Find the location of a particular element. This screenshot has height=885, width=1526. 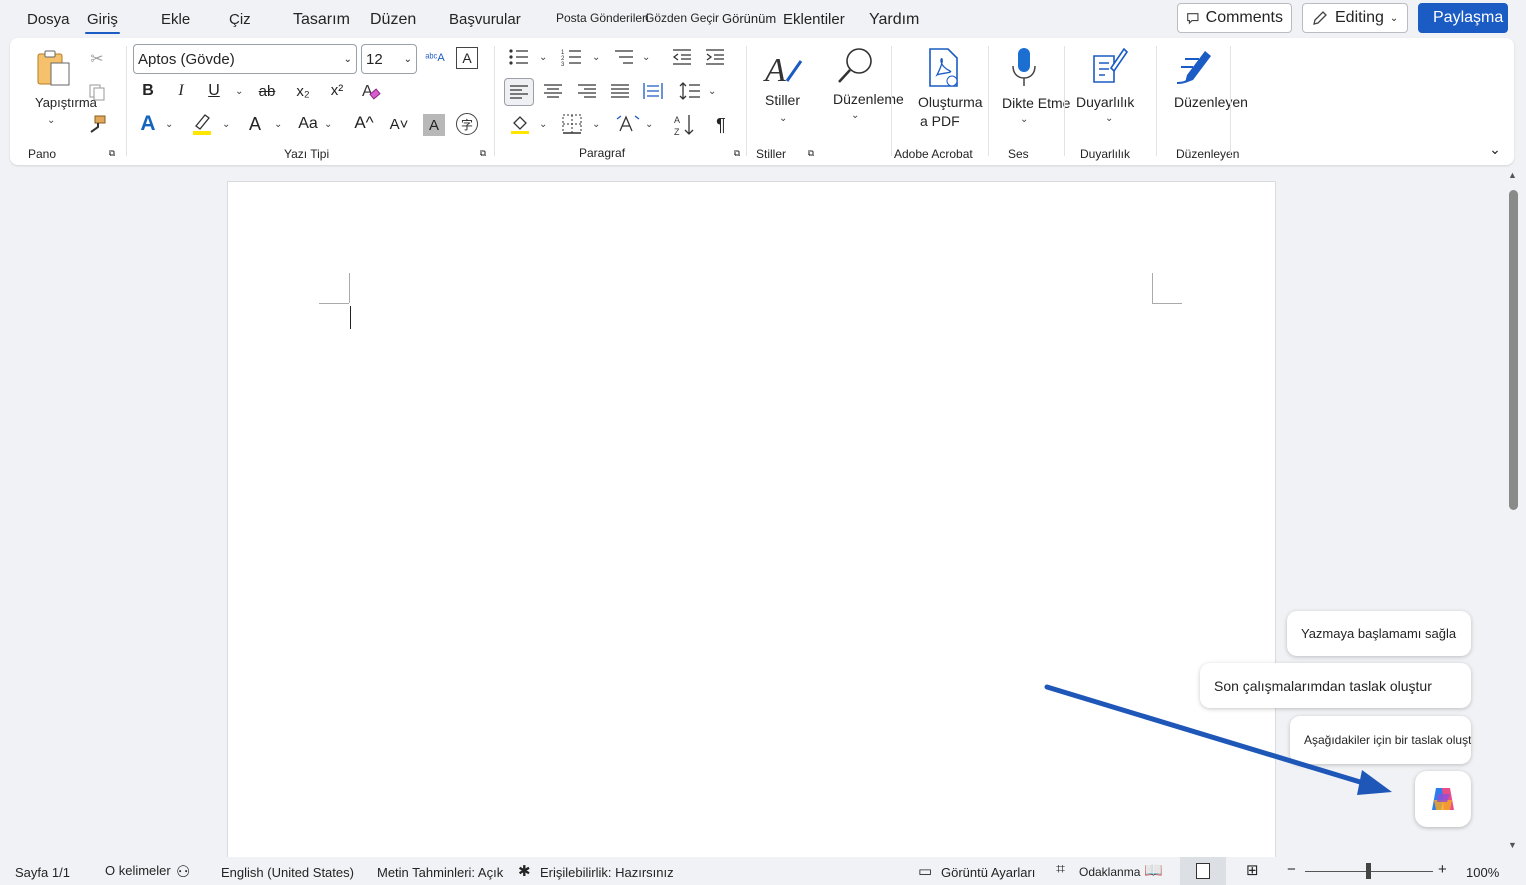

multilevel-list-icon is located at coordinates (624, 57).